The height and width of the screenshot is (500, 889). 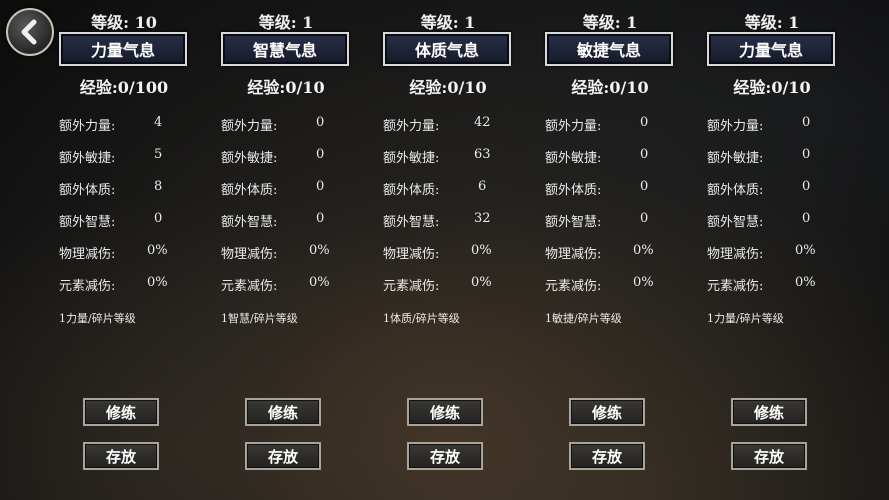 I want to click on stat-value: 32, so click(x=482, y=218).